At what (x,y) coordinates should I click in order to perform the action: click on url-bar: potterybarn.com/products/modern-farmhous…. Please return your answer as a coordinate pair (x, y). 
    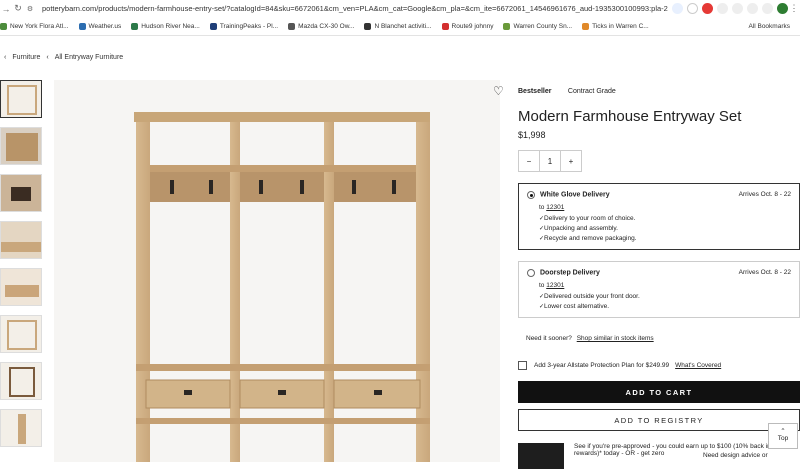
    Looking at the image, I should click on (355, 8).